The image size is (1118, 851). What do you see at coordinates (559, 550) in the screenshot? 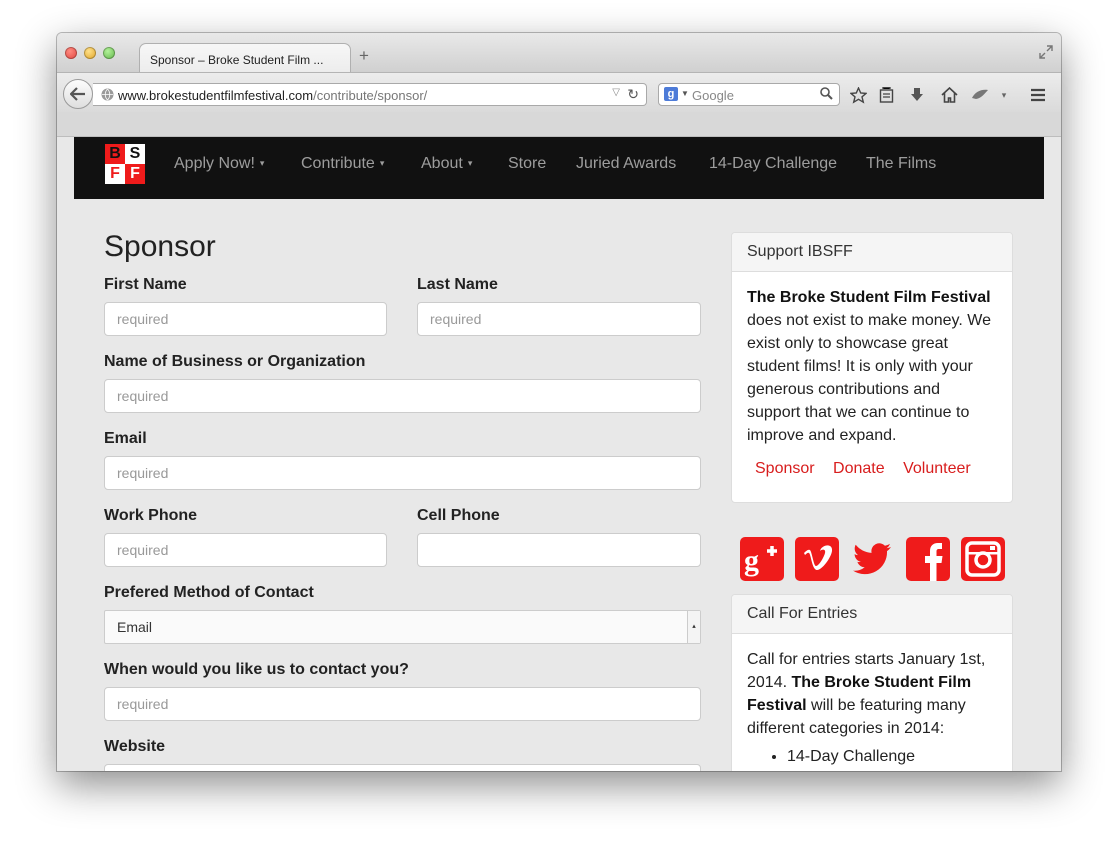
I see `cell-phone-input` at bounding box center [559, 550].